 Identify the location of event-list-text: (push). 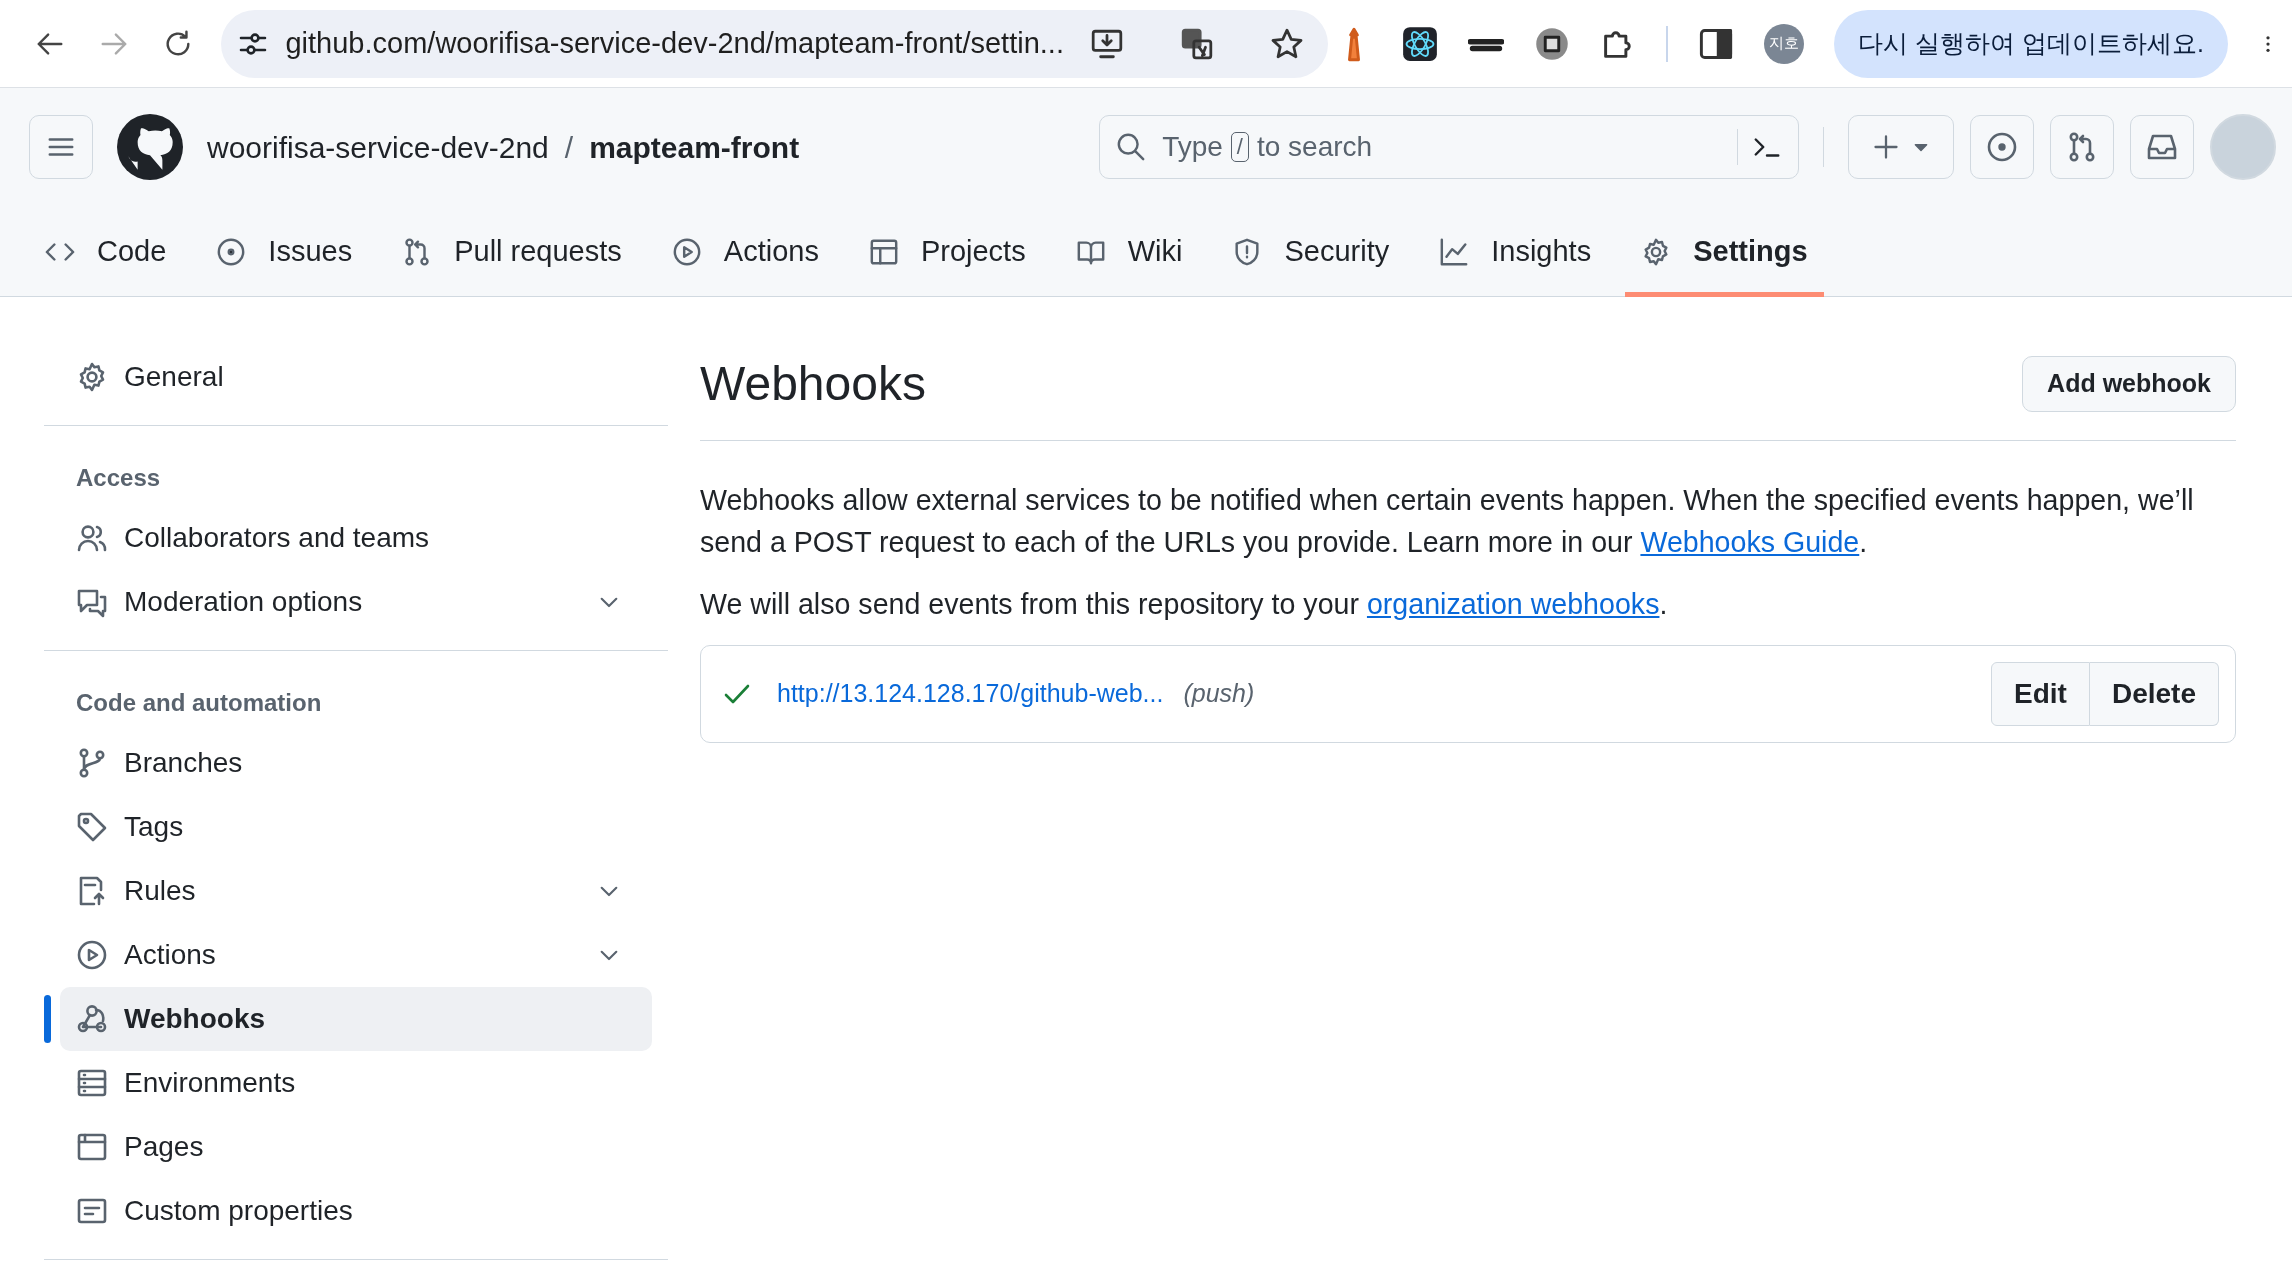
(1219, 694).